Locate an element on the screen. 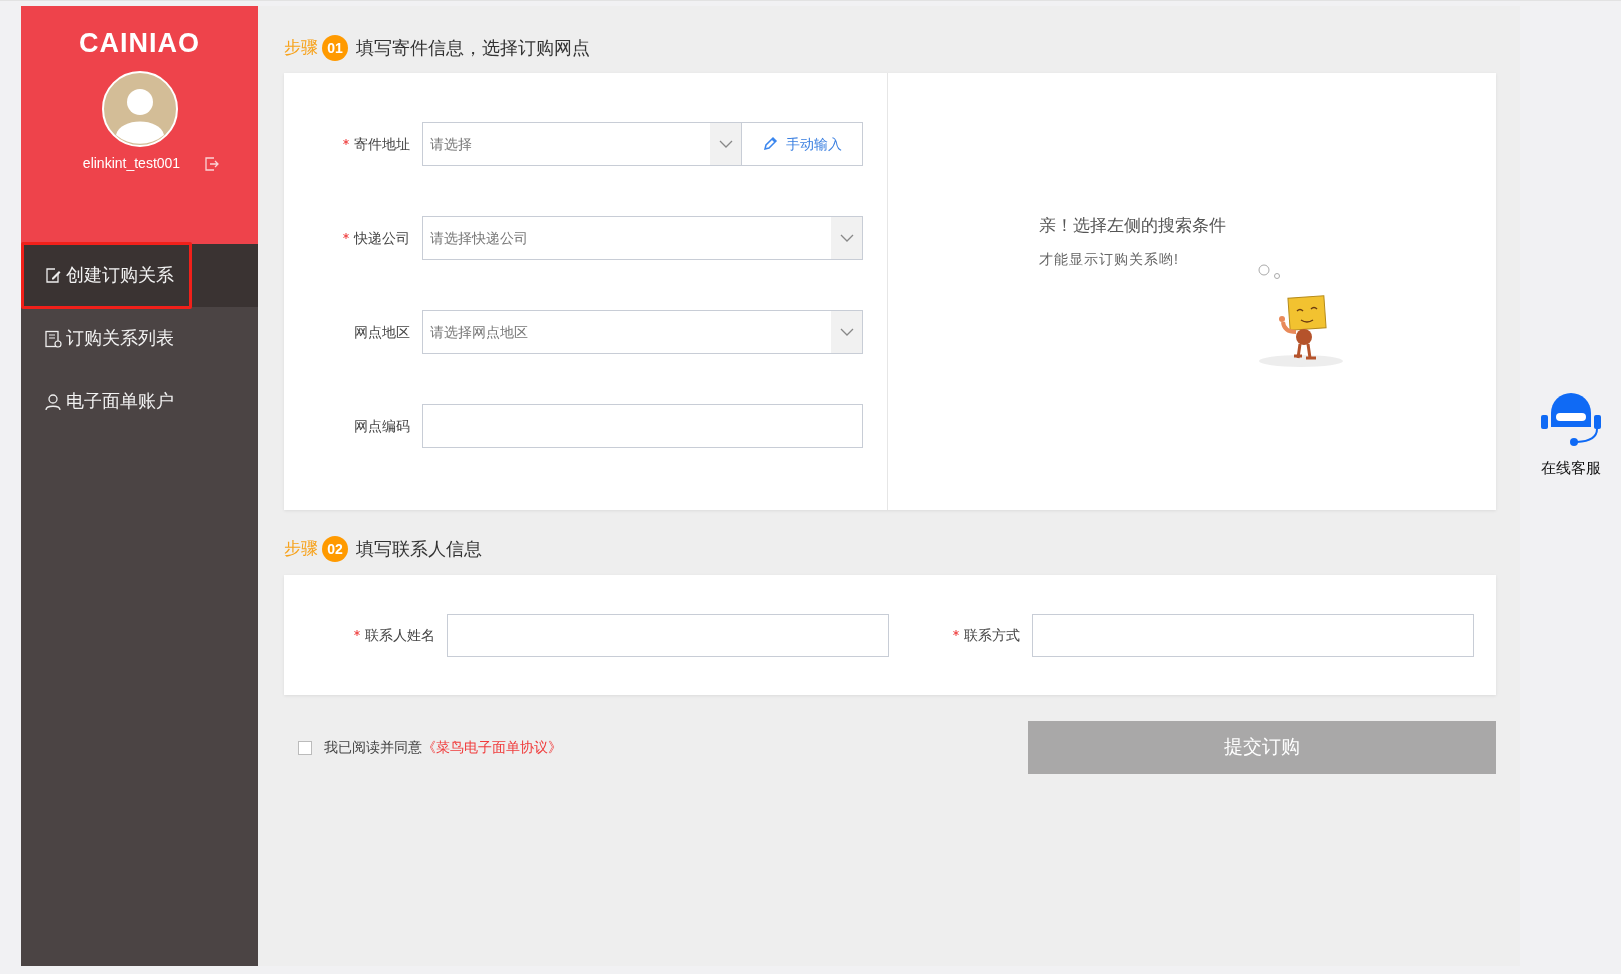  username: elinkint_test001 is located at coordinates (131, 163).